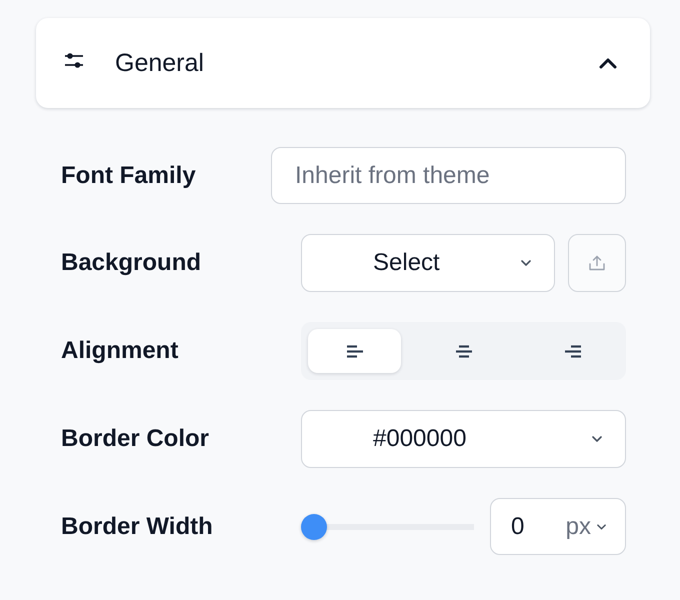  Describe the element at coordinates (572, 351) in the screenshot. I see `align-right-icon` at that location.